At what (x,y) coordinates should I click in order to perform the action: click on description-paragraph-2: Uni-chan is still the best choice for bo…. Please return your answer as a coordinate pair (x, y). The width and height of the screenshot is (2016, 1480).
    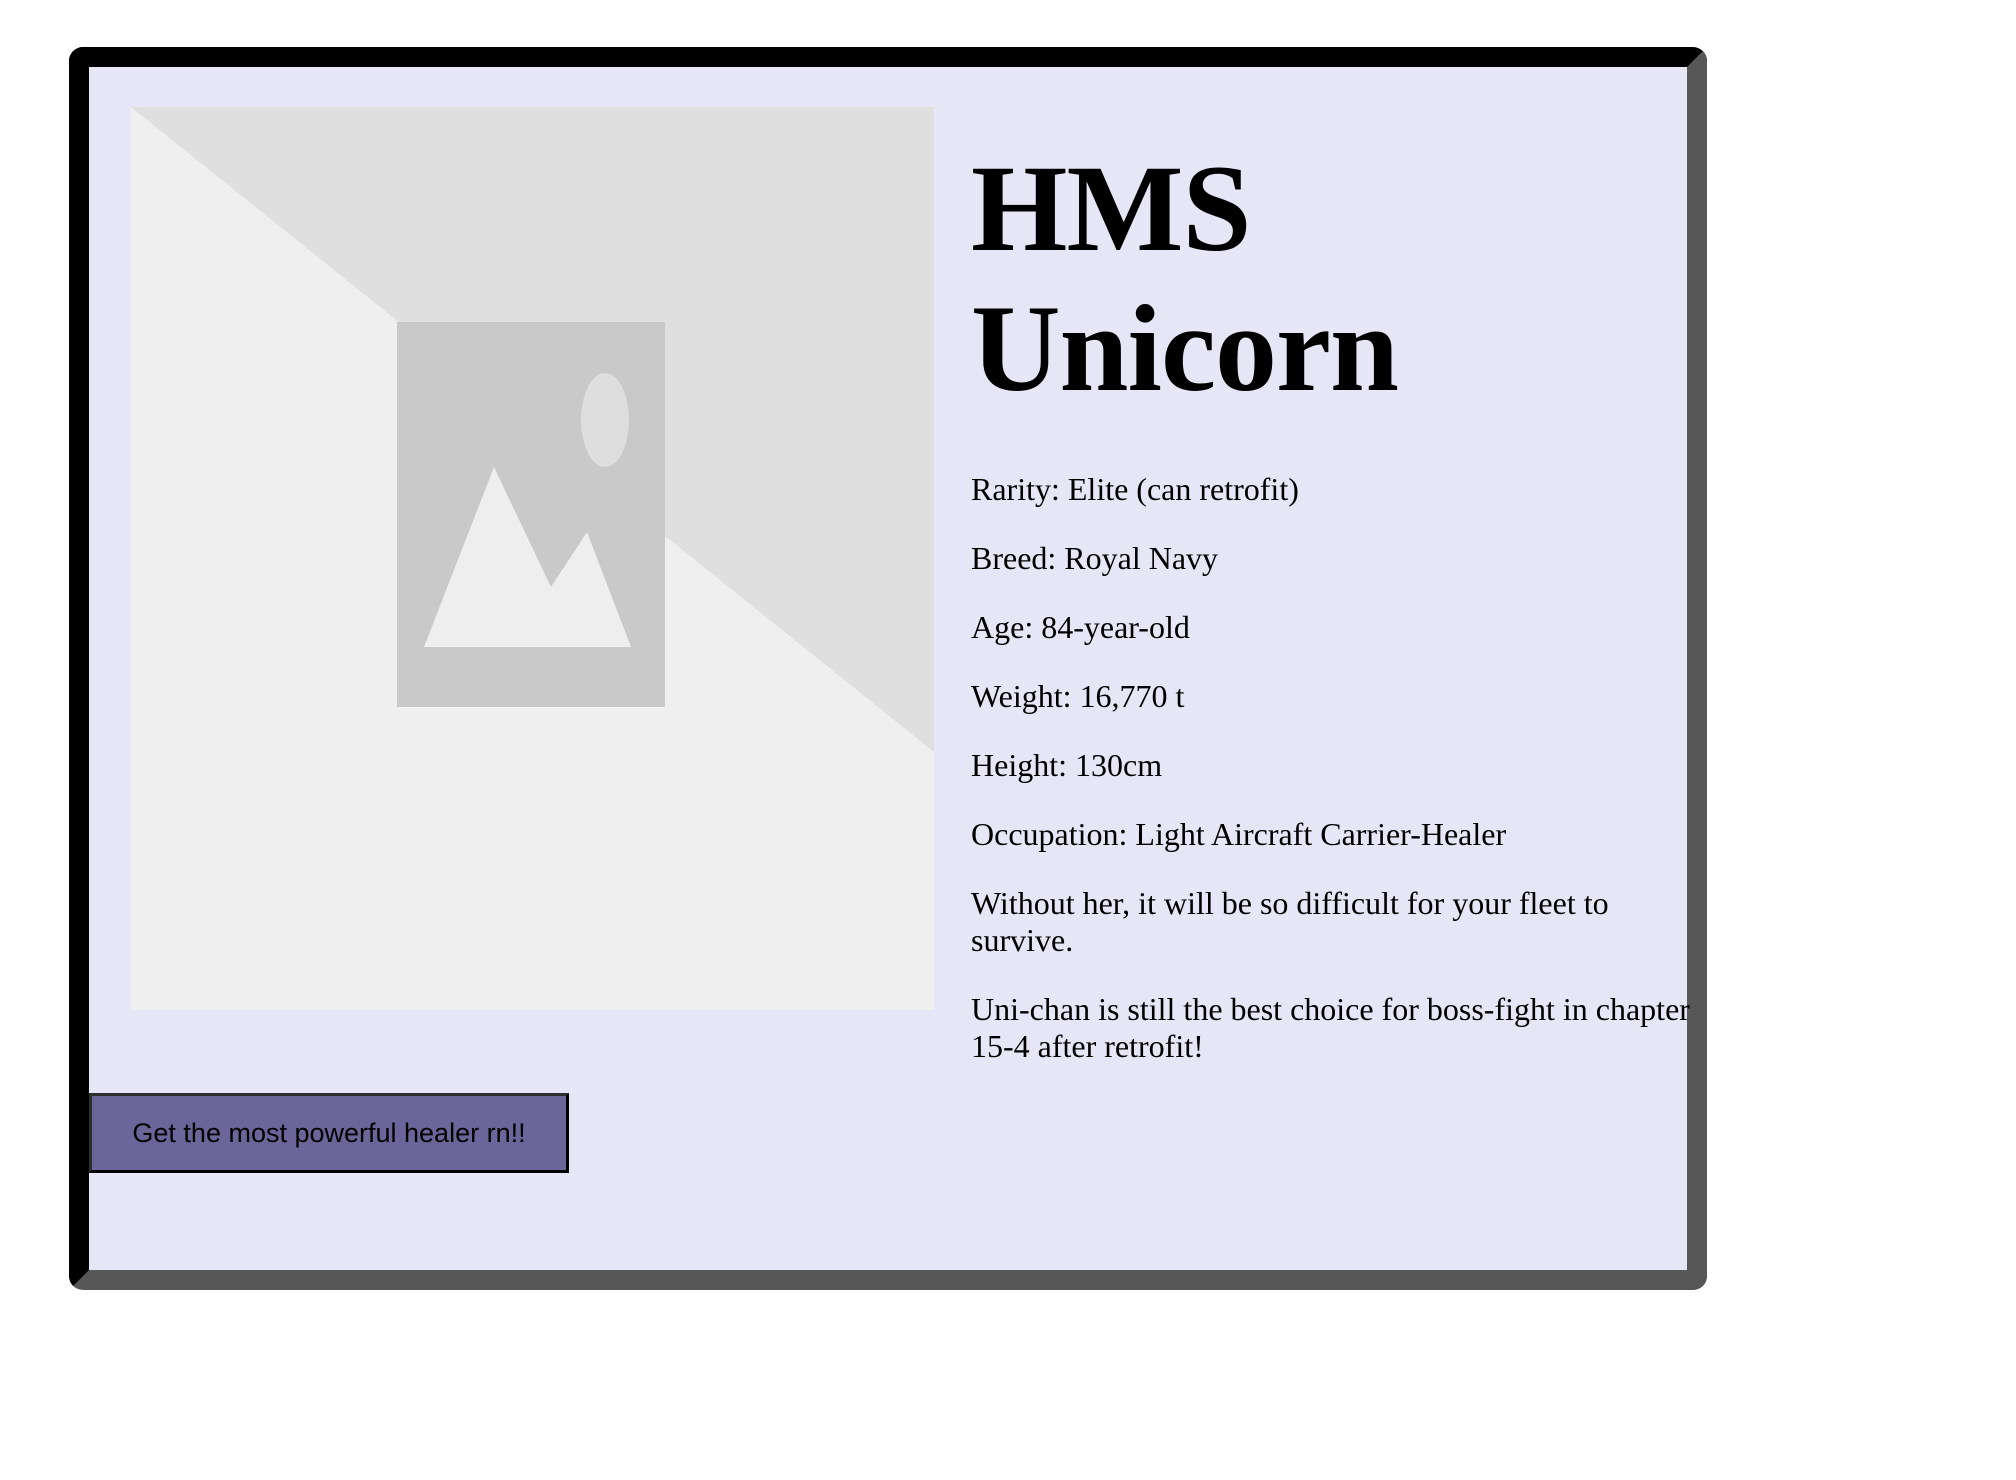
    Looking at the image, I should click on (1330, 1027).